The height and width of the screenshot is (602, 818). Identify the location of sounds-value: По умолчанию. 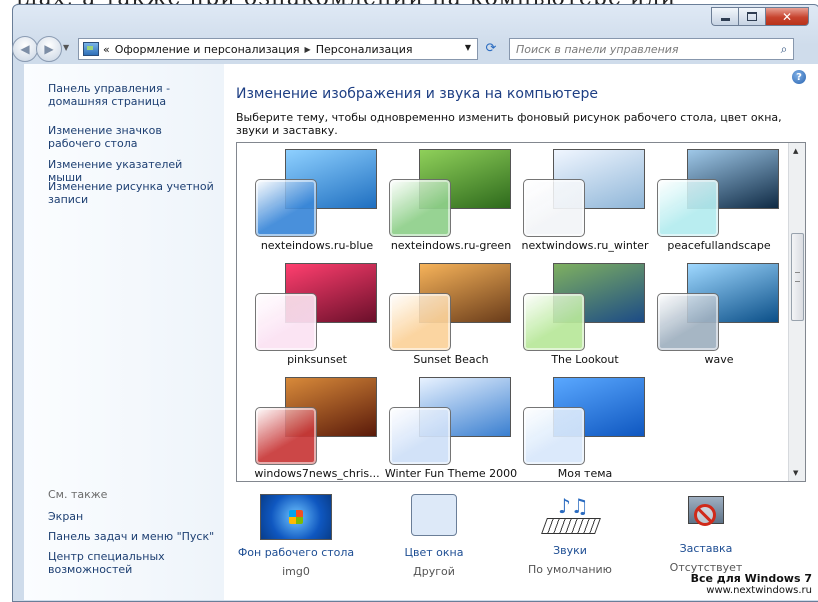
(570, 569).